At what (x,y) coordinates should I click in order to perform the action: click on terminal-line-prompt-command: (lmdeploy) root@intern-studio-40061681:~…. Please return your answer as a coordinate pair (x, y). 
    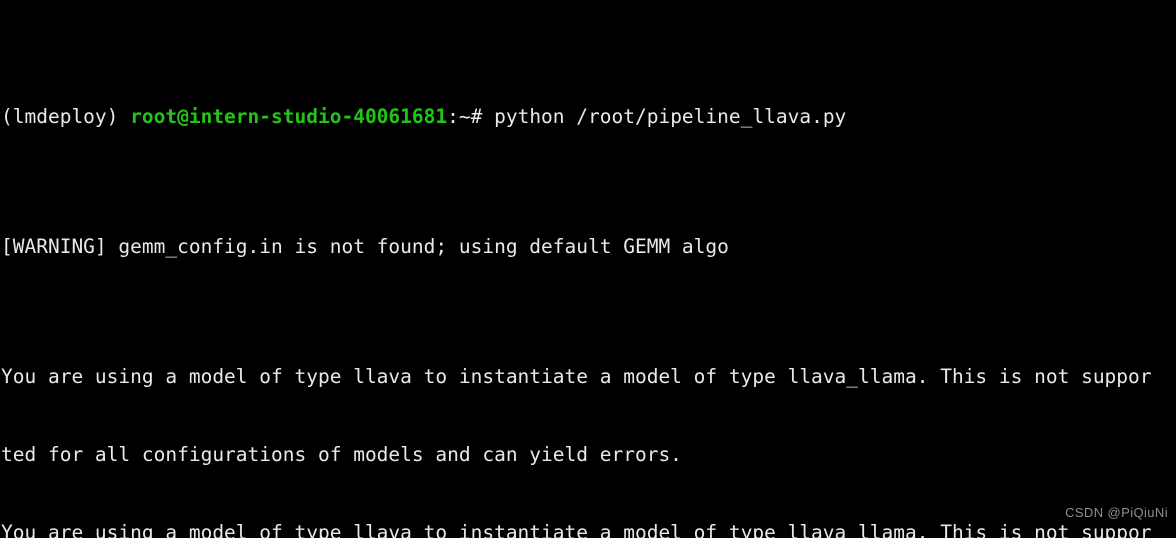
    Looking at the image, I should click on (588, 117).